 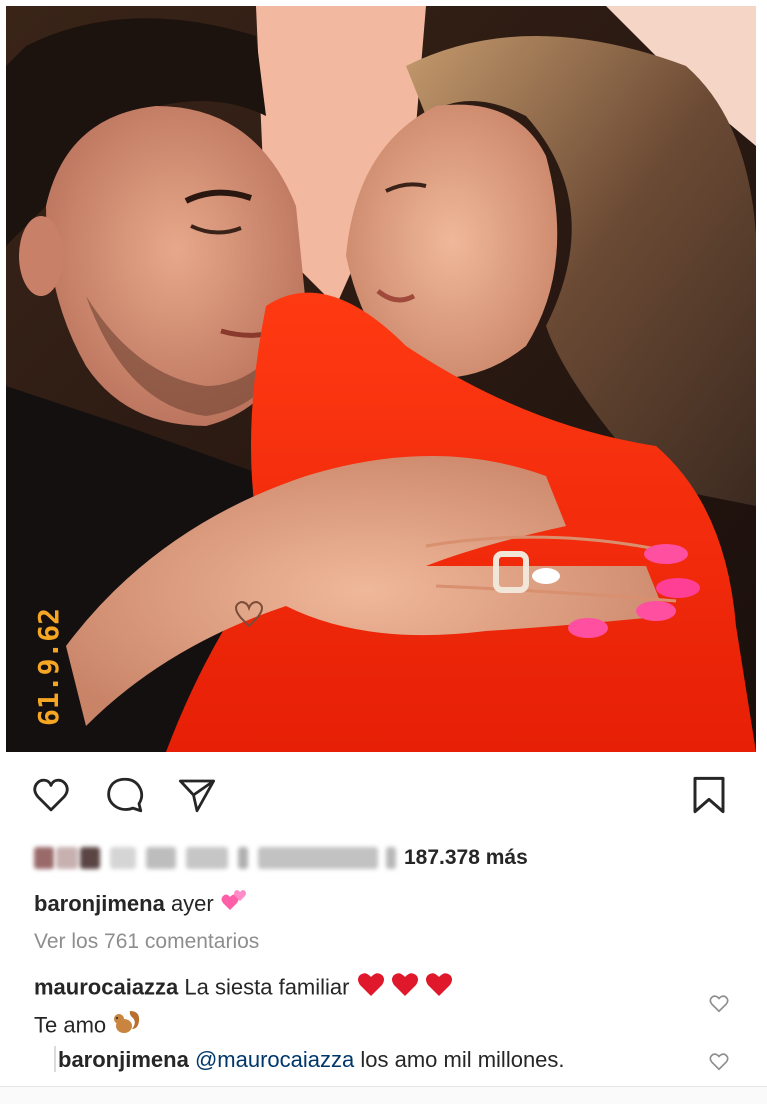 I want to click on red-heart-emoji, so click(x=404, y=988).